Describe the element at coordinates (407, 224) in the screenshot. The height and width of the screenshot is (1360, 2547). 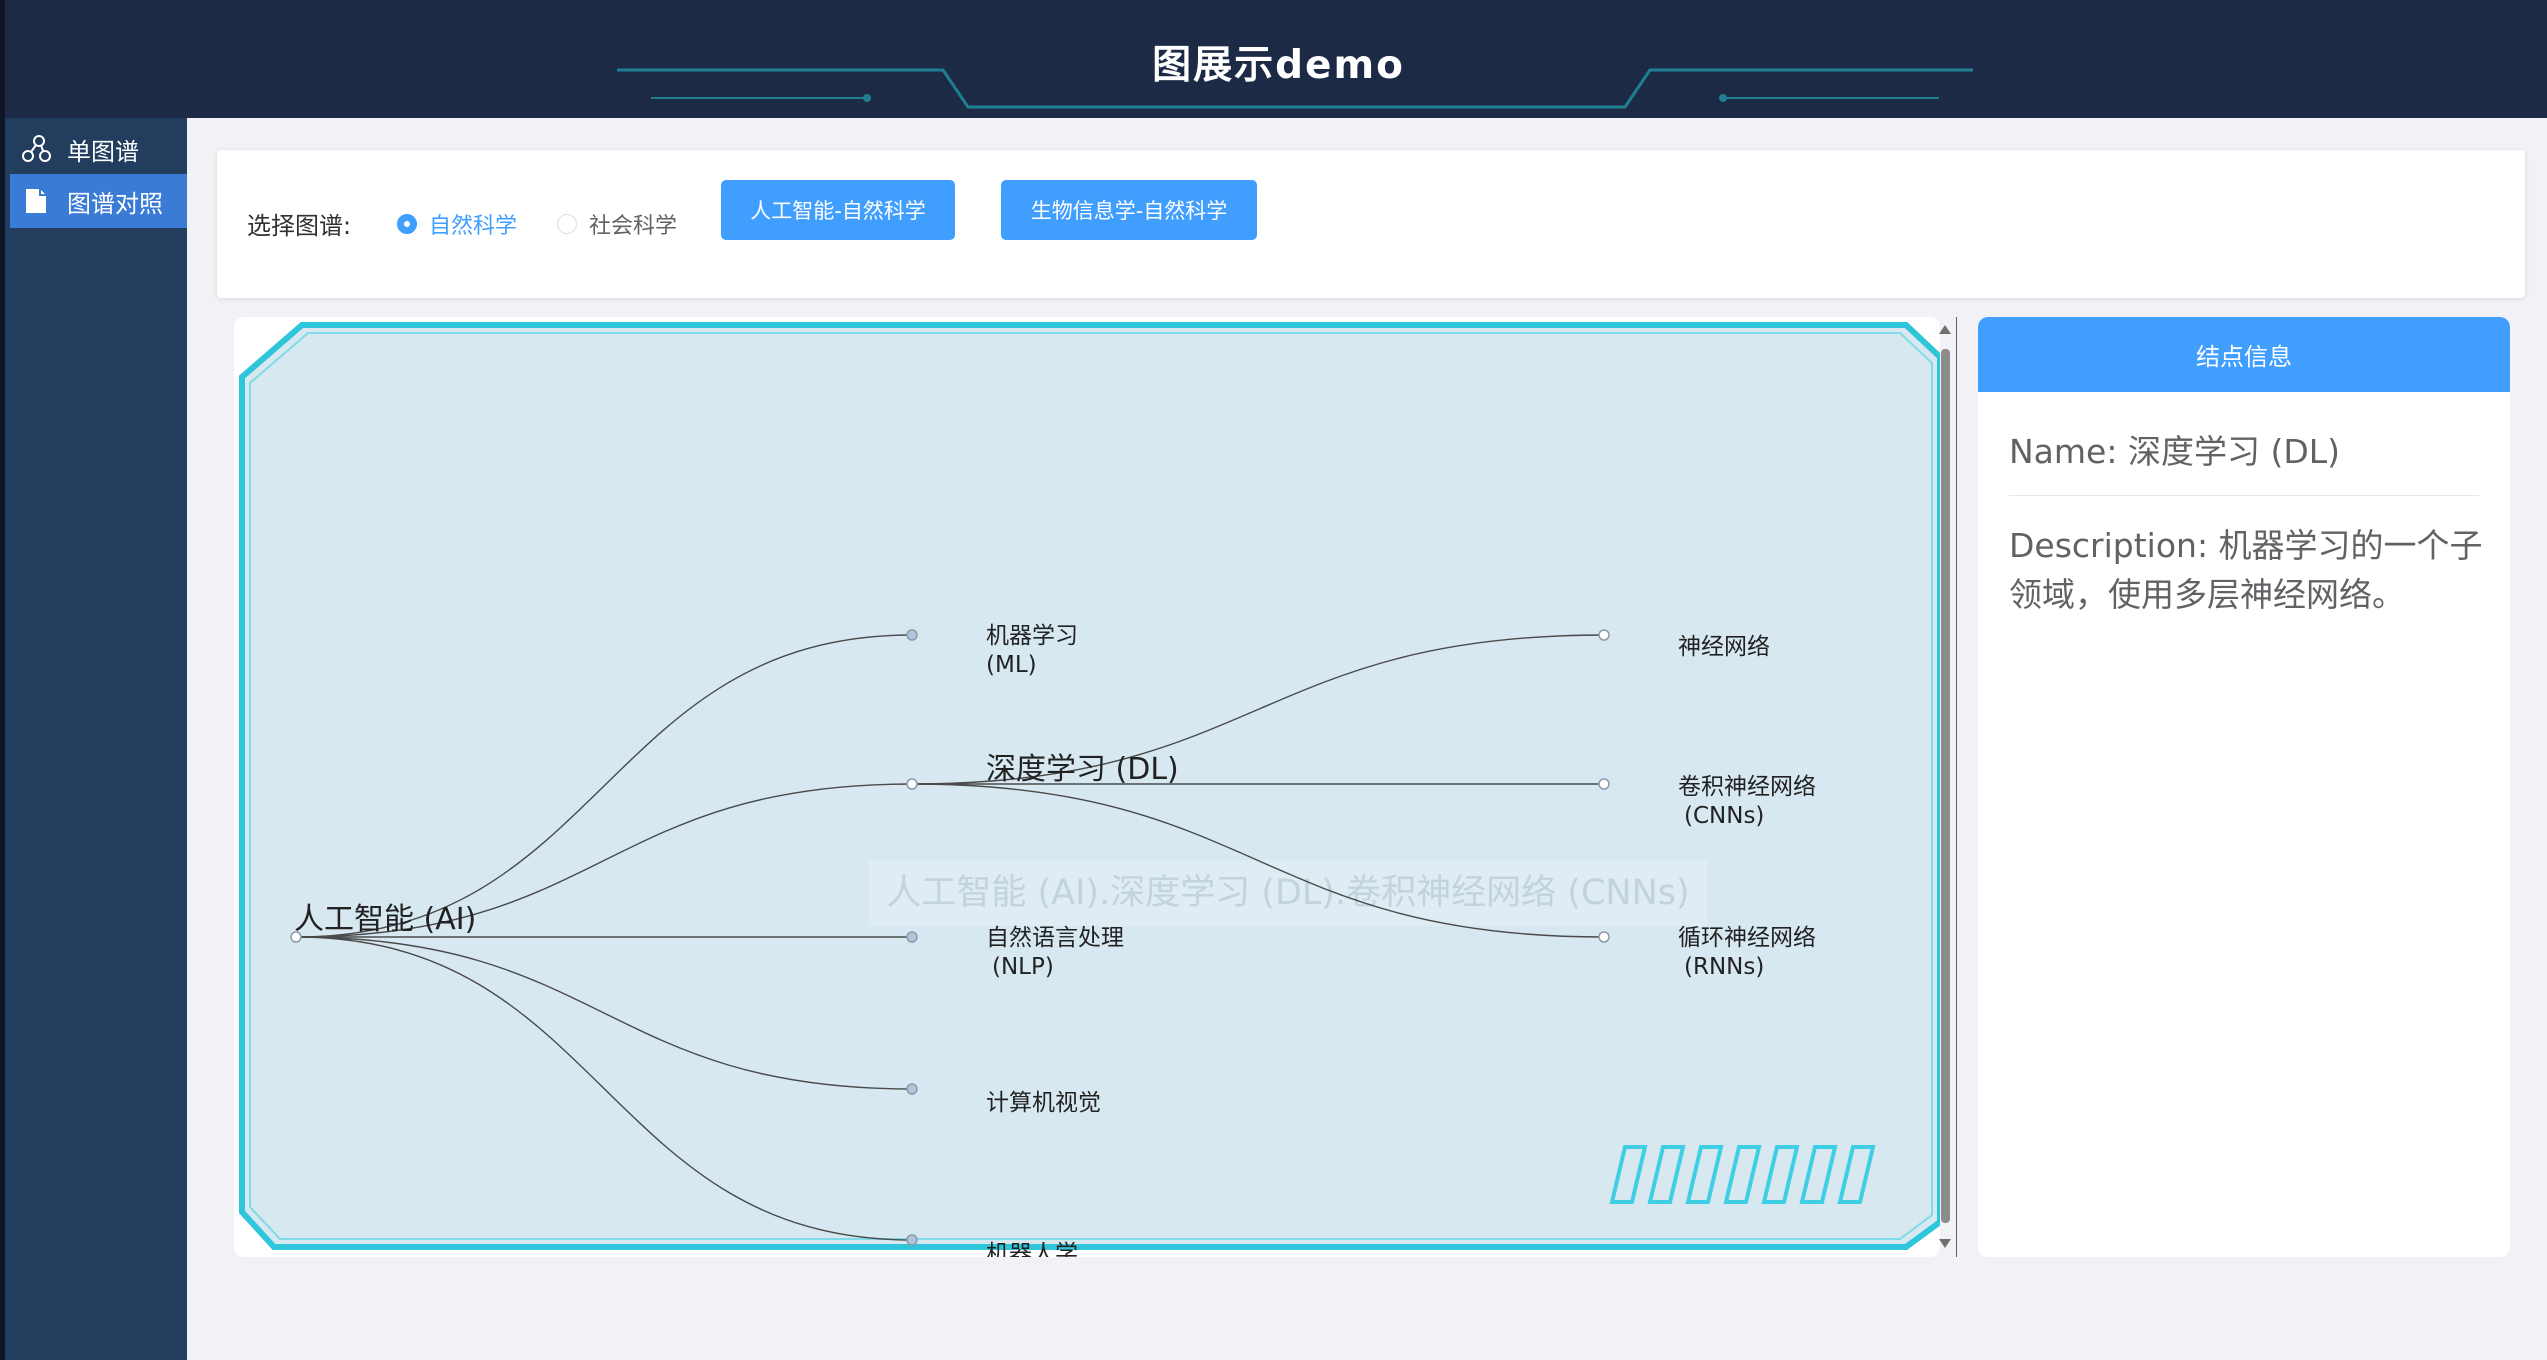
I see `radio-checked-icon` at that location.